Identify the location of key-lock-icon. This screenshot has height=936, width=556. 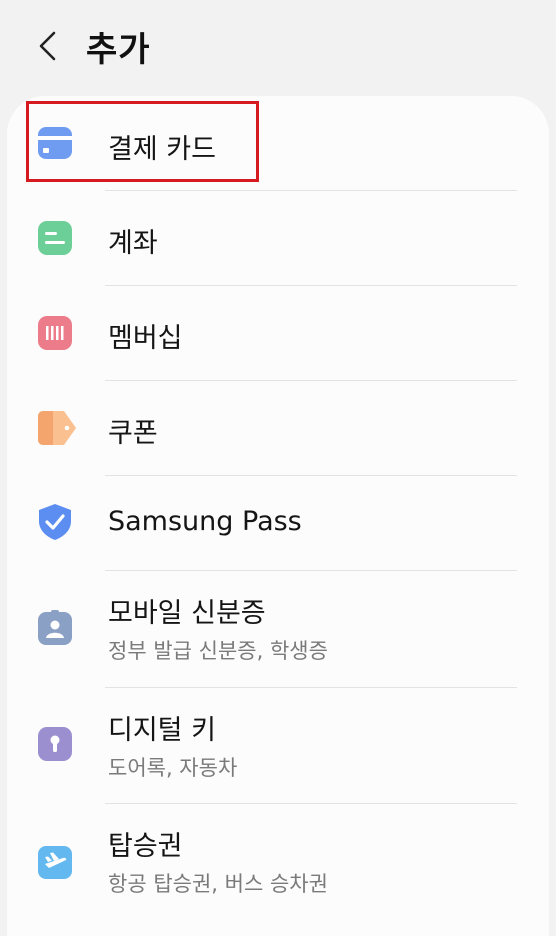
(55, 744).